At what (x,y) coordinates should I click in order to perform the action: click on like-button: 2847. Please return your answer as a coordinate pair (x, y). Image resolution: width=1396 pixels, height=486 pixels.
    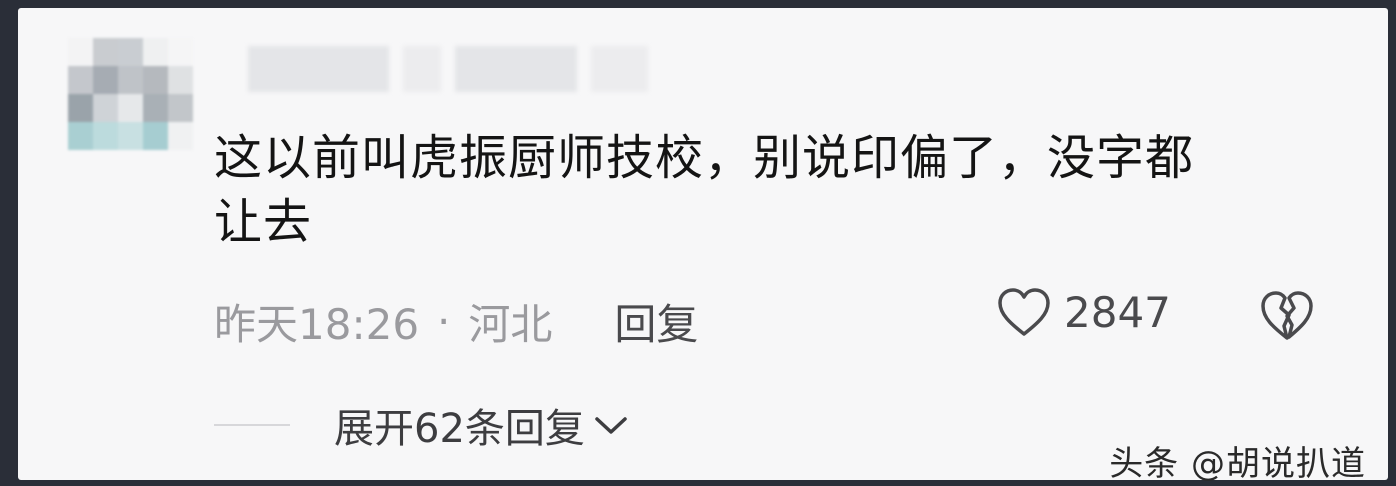
    Looking at the image, I should click on (1083, 312).